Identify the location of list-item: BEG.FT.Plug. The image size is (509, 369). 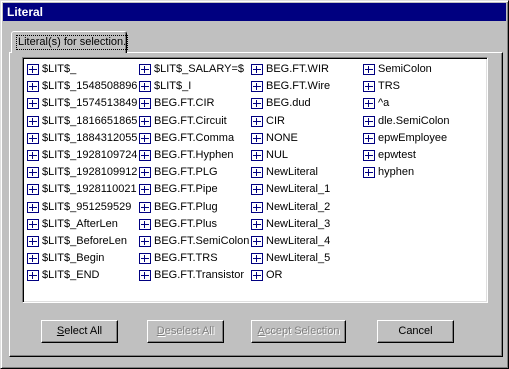
(195, 207).